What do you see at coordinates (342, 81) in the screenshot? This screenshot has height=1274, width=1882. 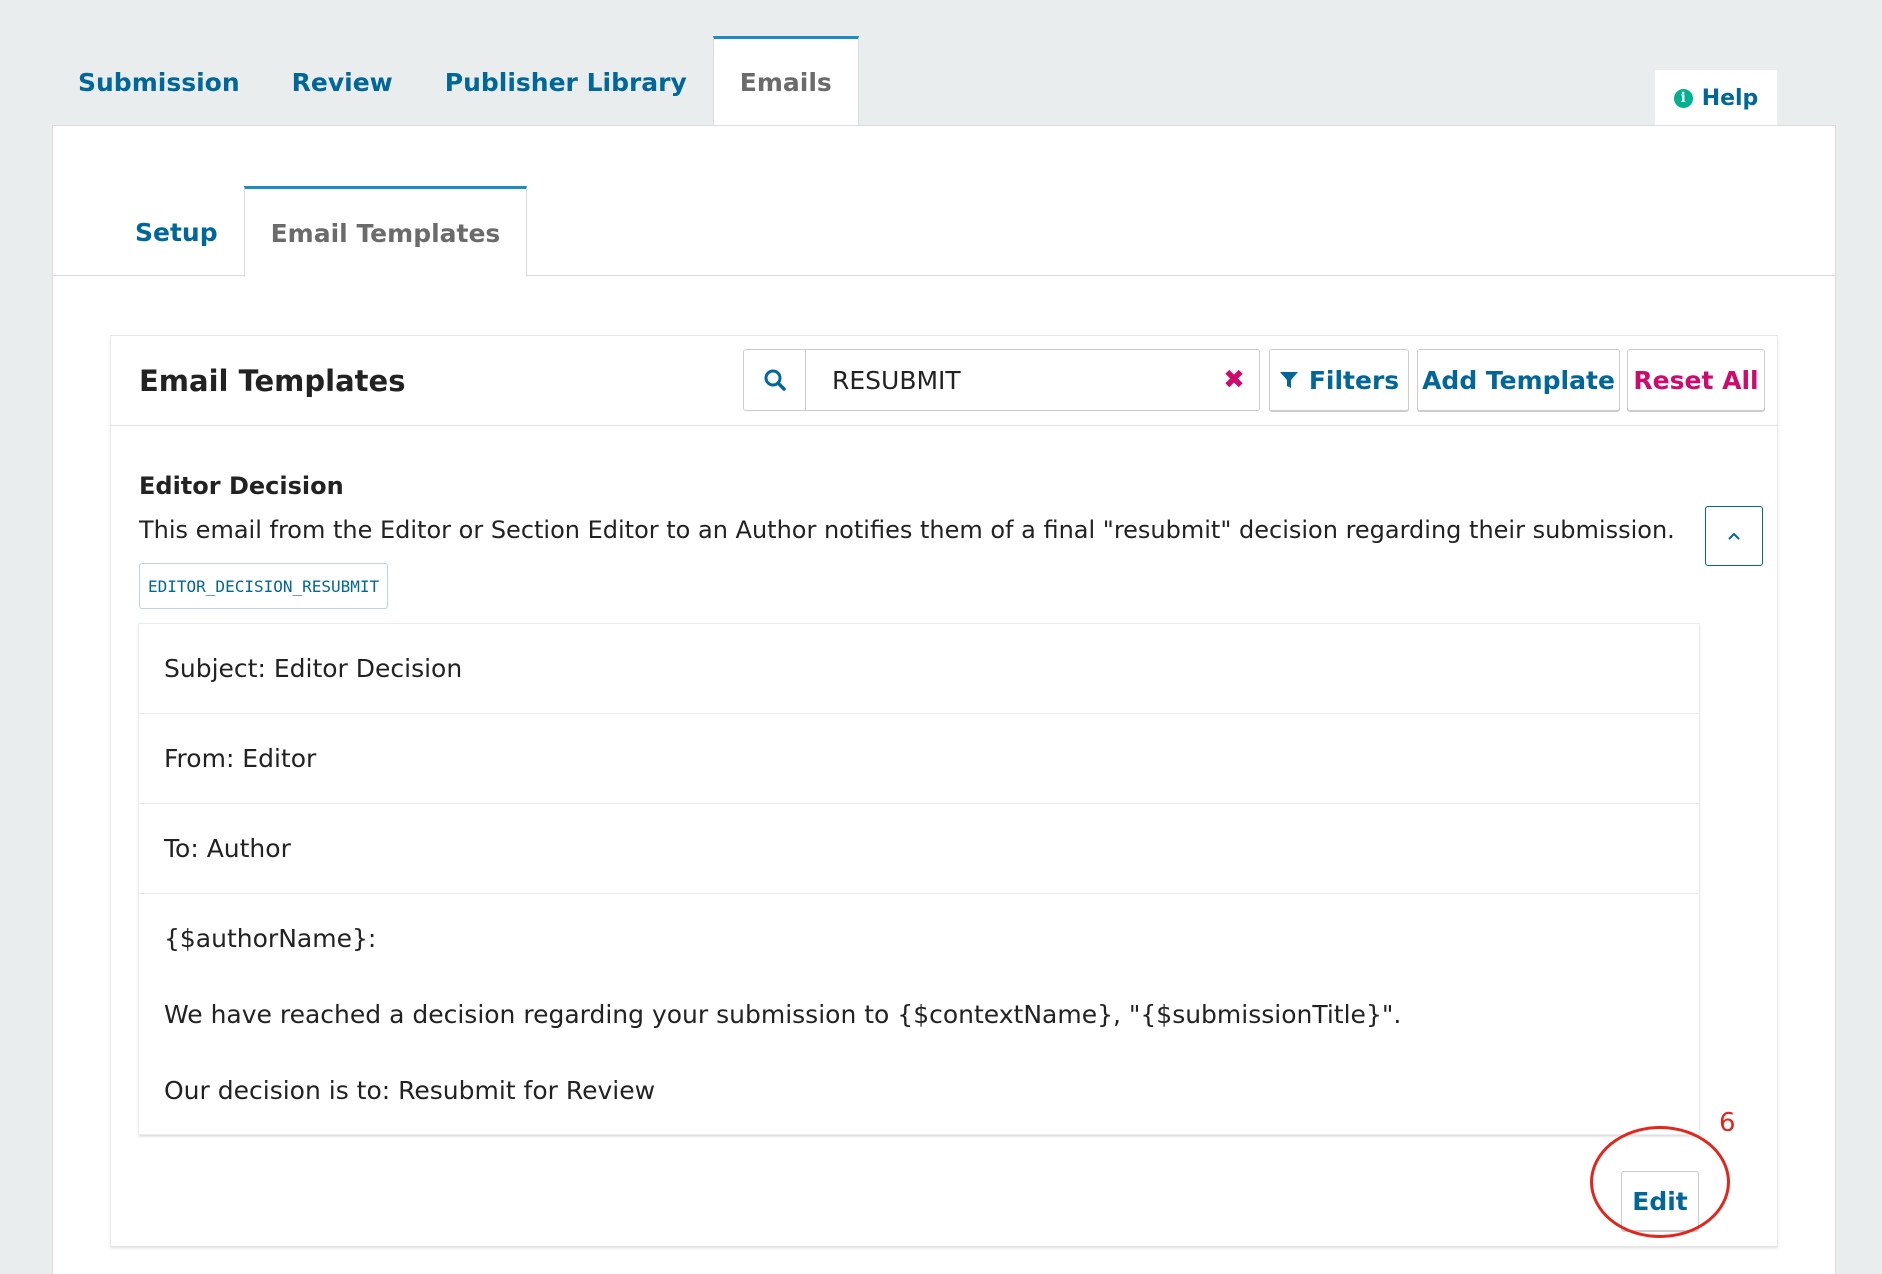 I see `tab-review: Review` at bounding box center [342, 81].